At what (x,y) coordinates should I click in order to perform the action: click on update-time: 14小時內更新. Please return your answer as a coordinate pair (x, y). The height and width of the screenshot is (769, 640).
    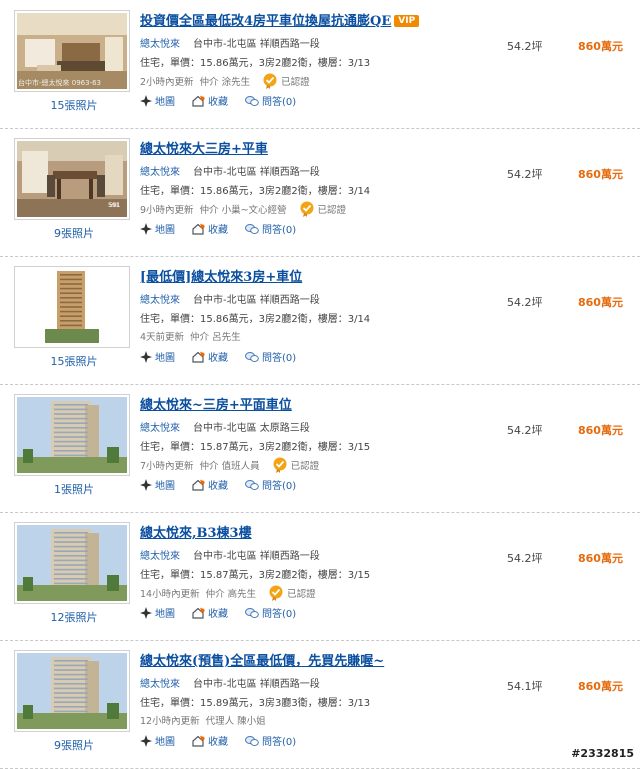
    Looking at the image, I should click on (170, 594).